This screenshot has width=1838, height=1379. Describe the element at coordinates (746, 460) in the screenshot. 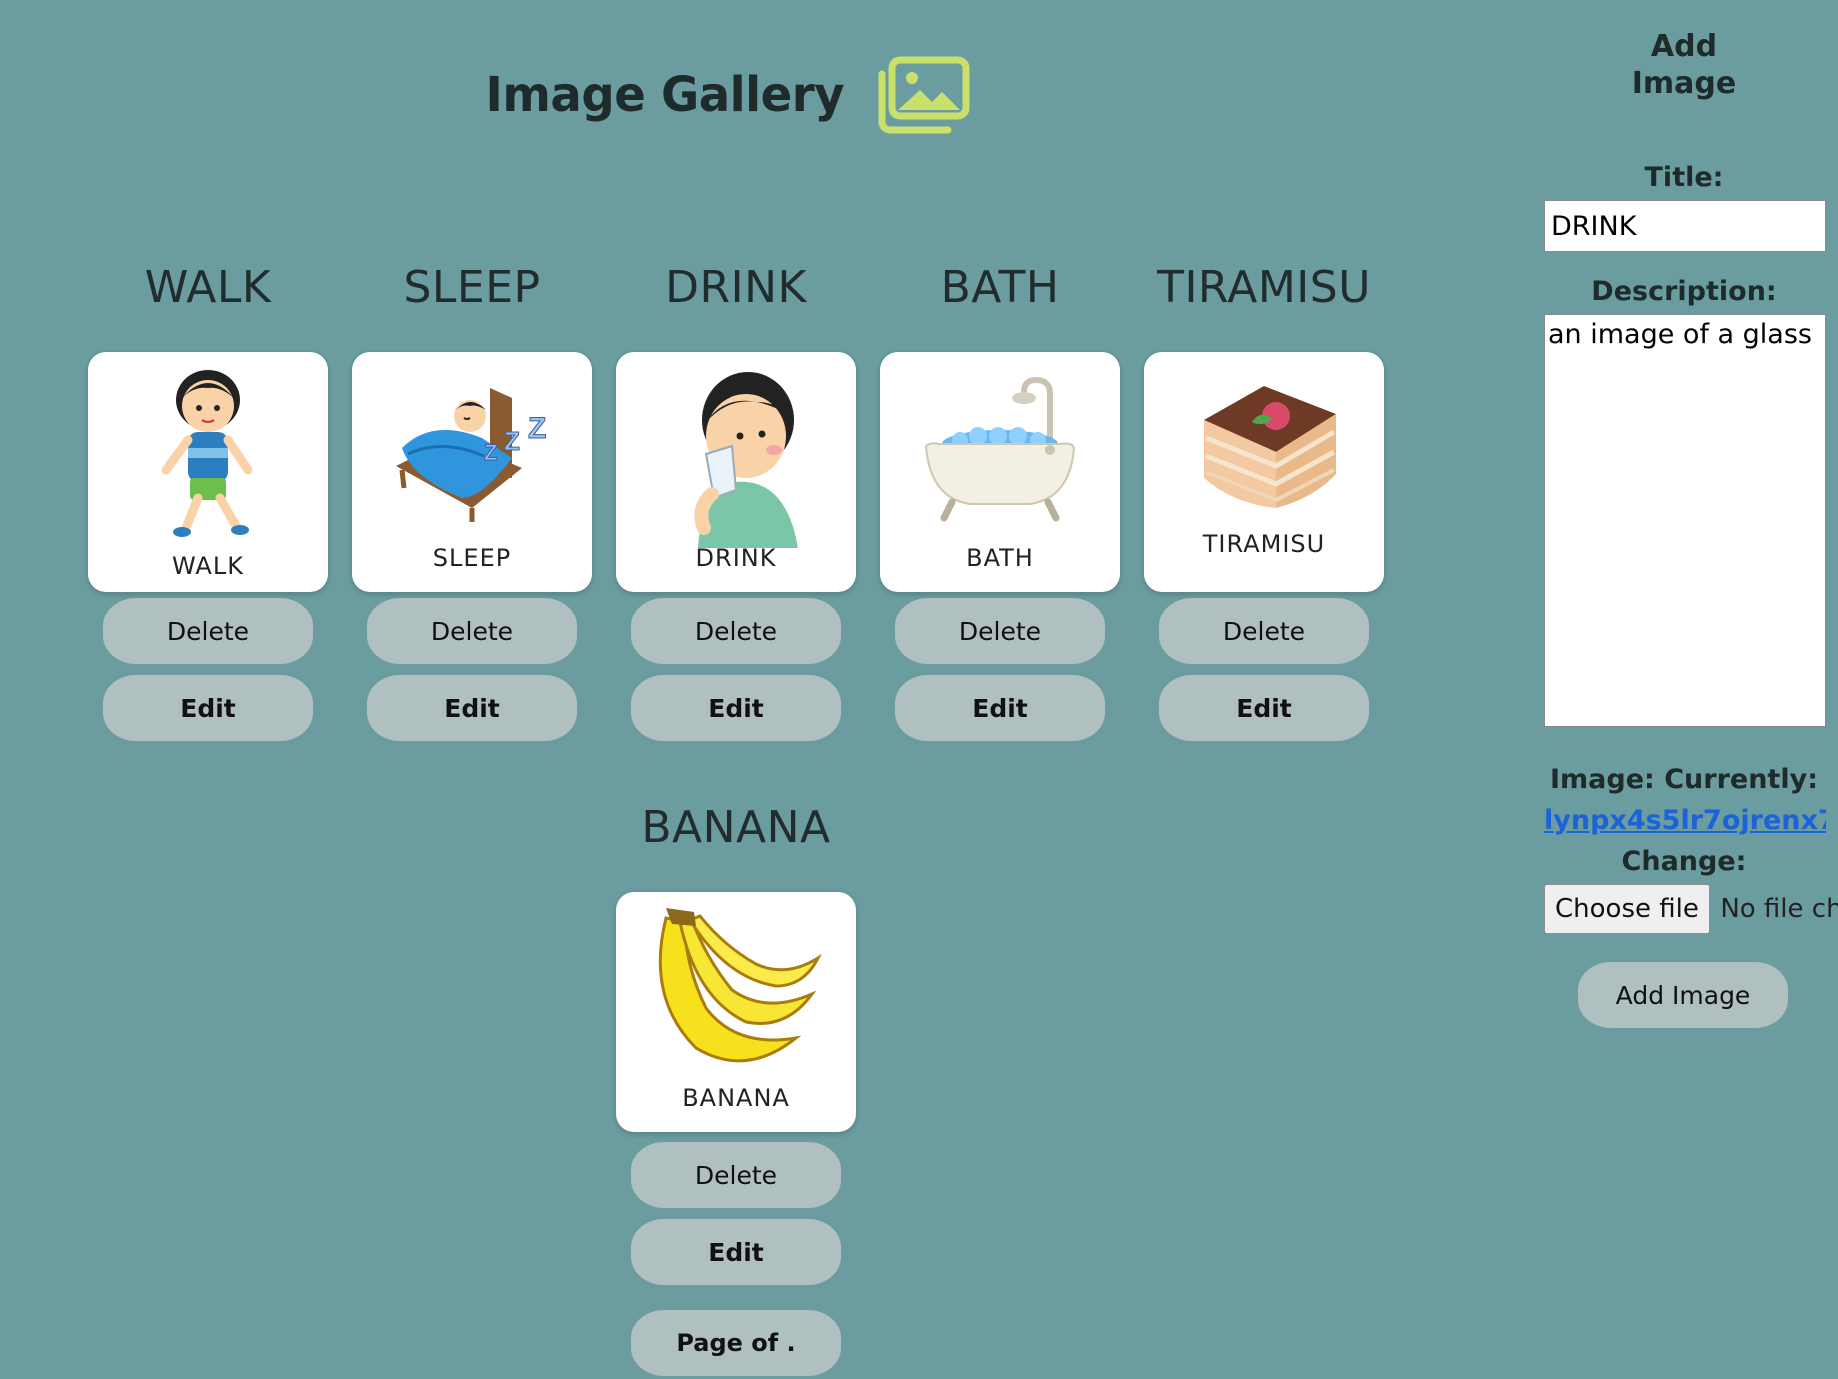

I see `boy-drinking-image` at that location.